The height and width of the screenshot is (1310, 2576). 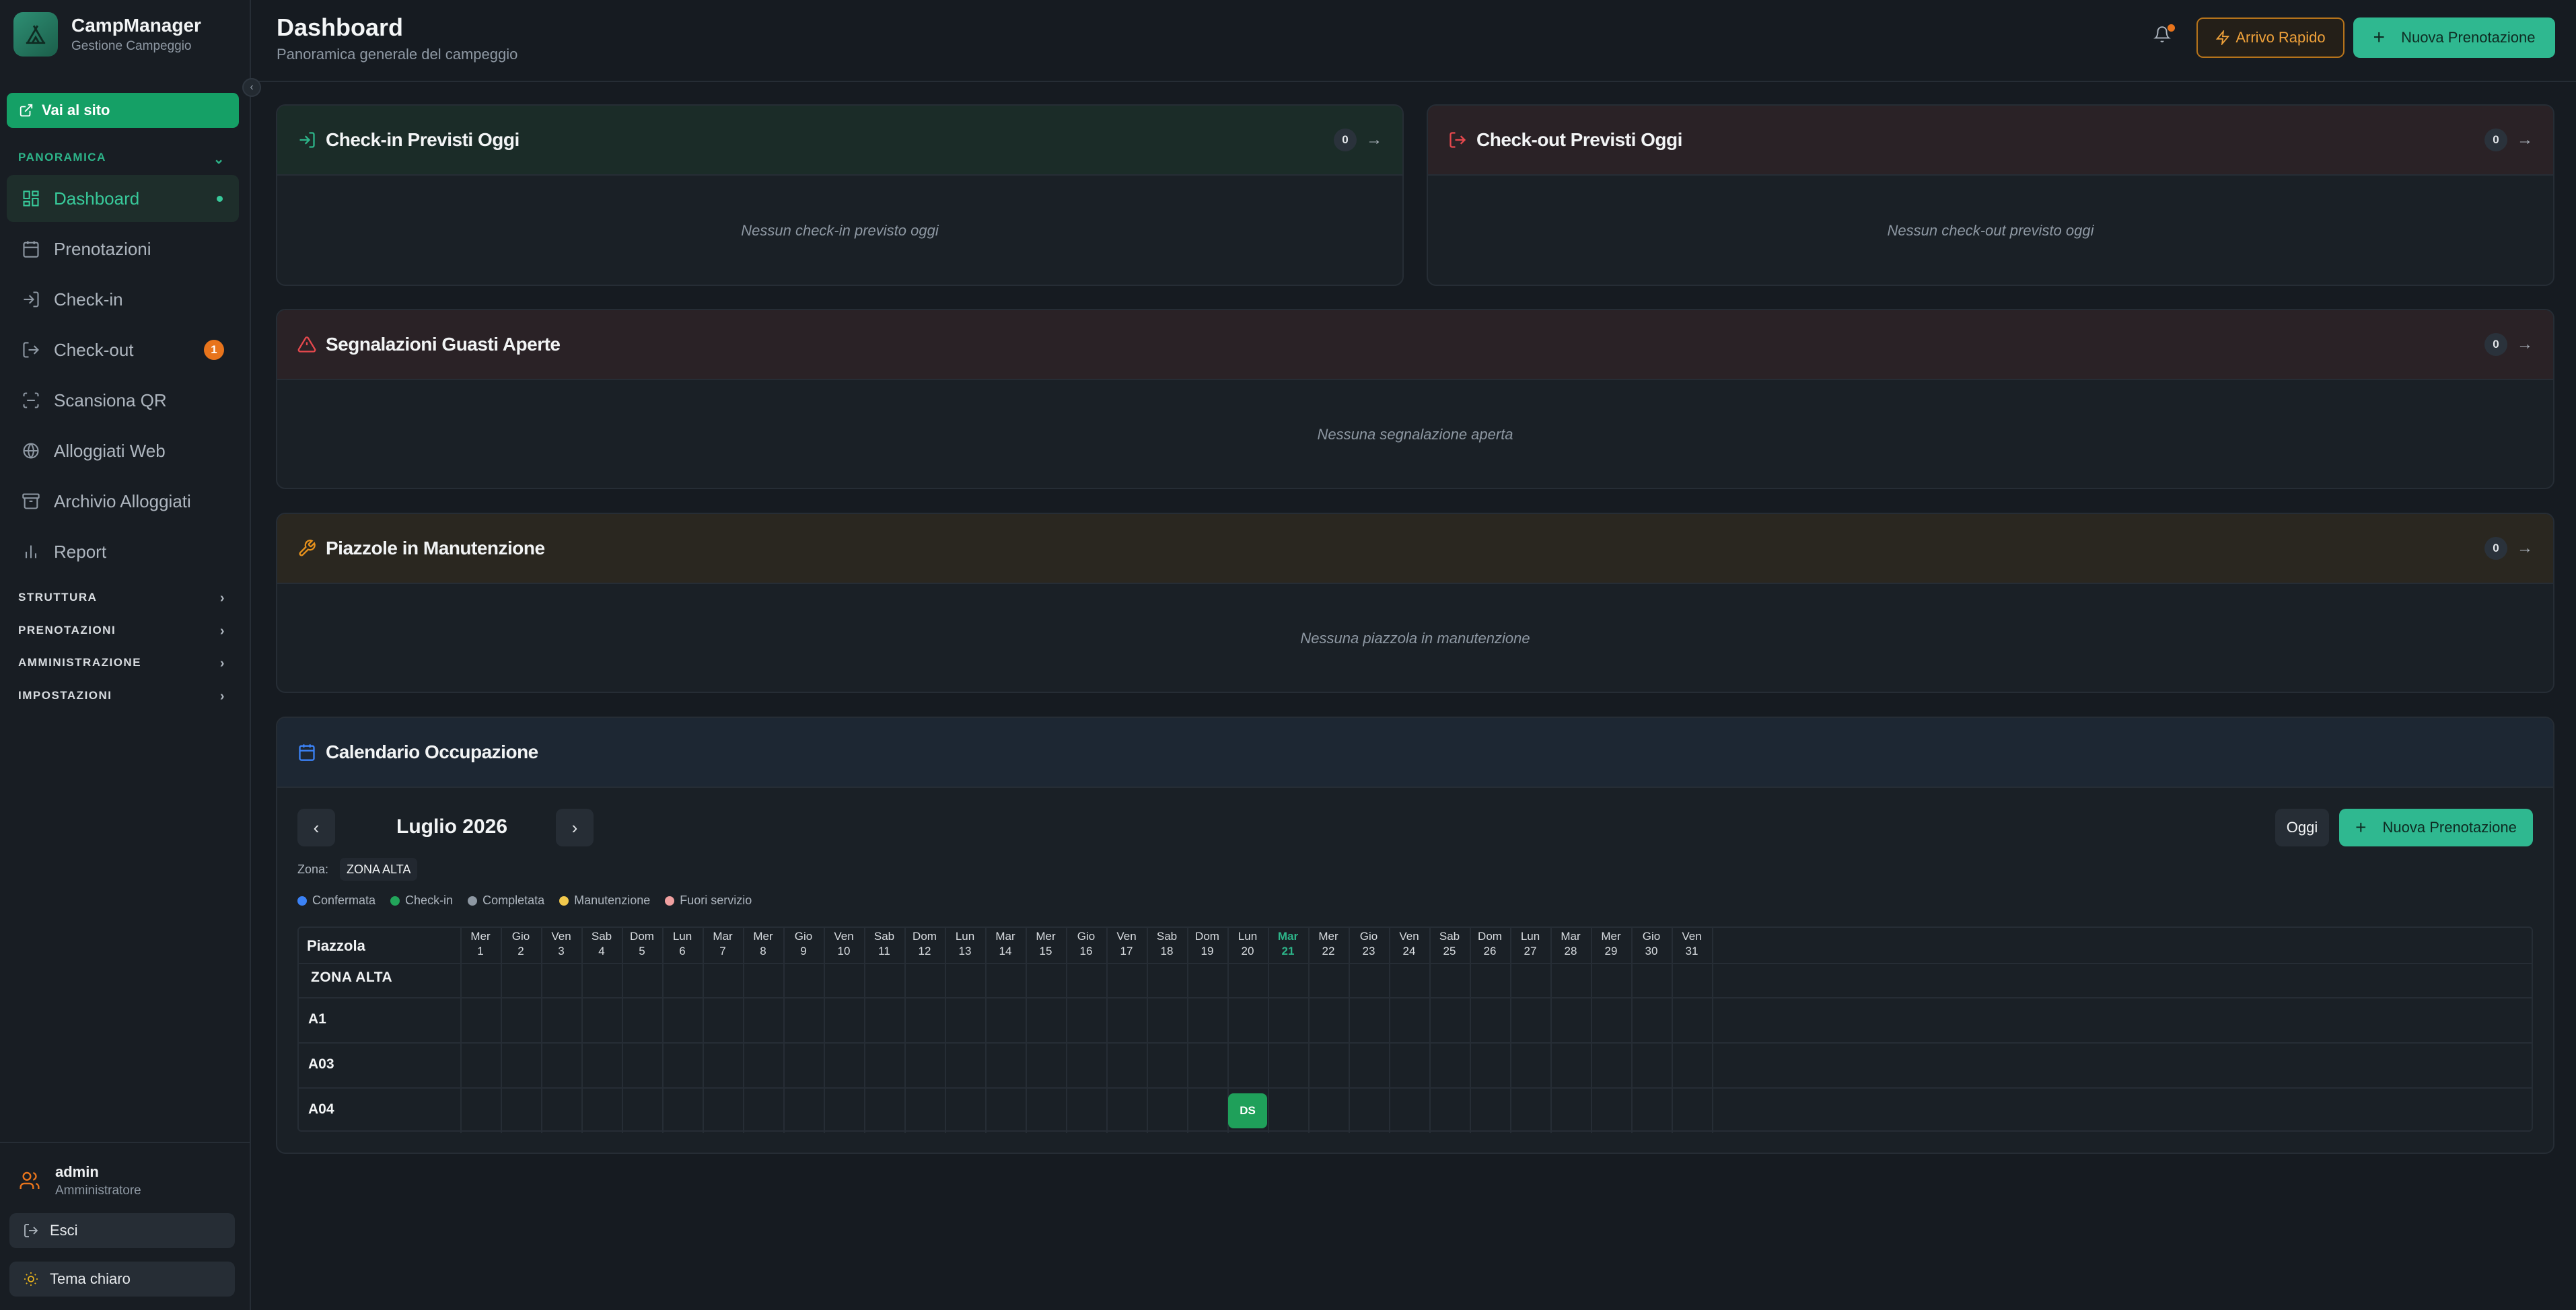 I want to click on day-header: Ven 24, so click(x=1409, y=944).